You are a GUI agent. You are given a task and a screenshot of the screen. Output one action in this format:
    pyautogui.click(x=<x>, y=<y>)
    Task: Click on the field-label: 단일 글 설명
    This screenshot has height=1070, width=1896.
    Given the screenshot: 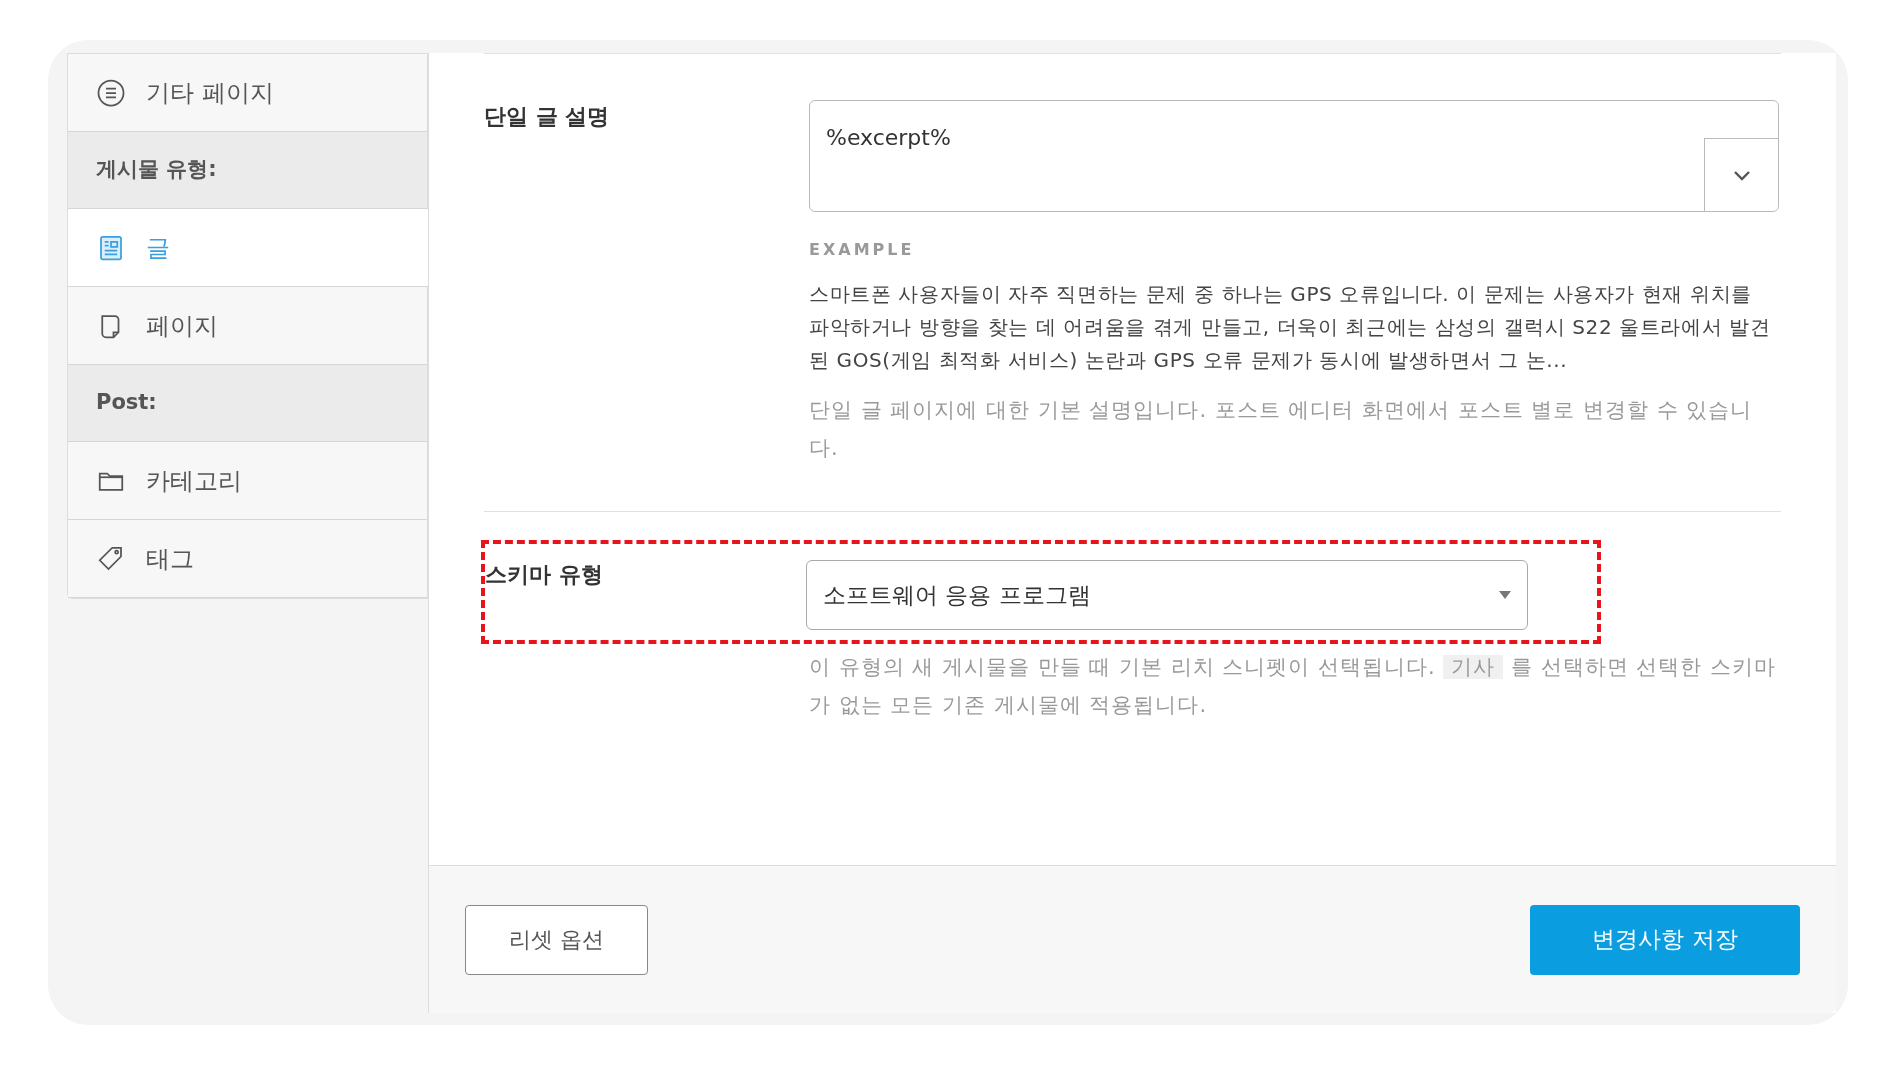 What is the action you would take?
    pyautogui.click(x=547, y=117)
    